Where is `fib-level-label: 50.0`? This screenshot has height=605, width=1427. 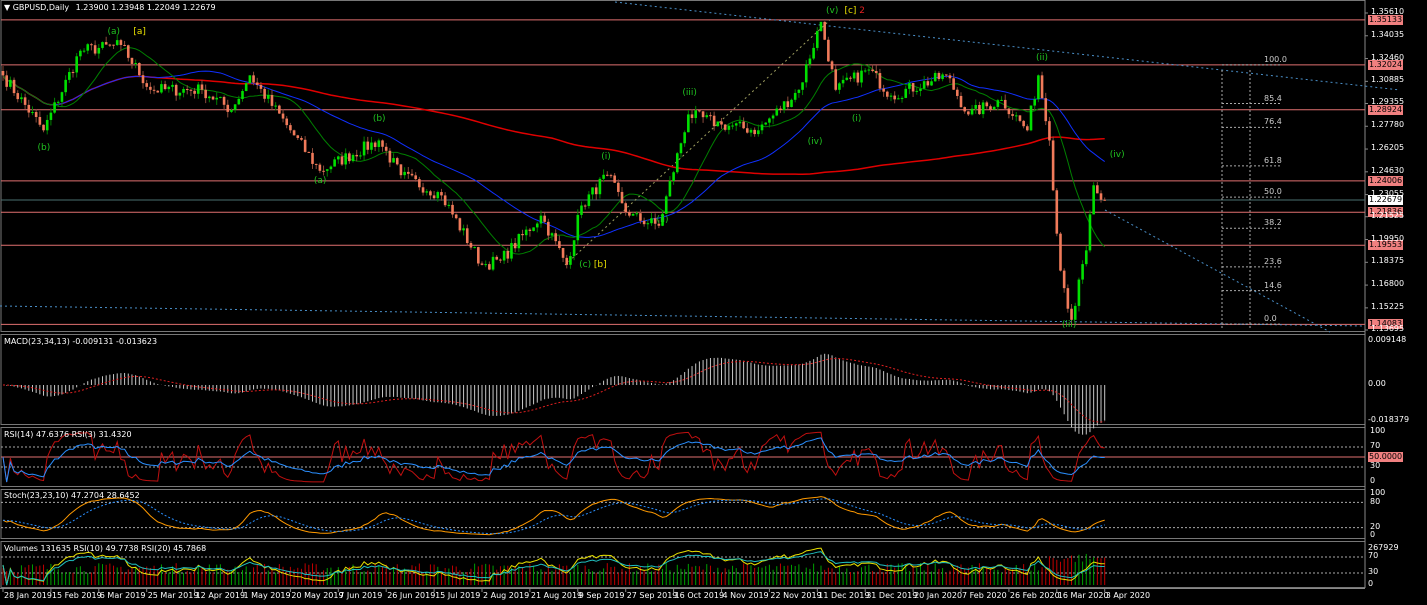
fib-level-label: 50.0 is located at coordinates (1273, 192).